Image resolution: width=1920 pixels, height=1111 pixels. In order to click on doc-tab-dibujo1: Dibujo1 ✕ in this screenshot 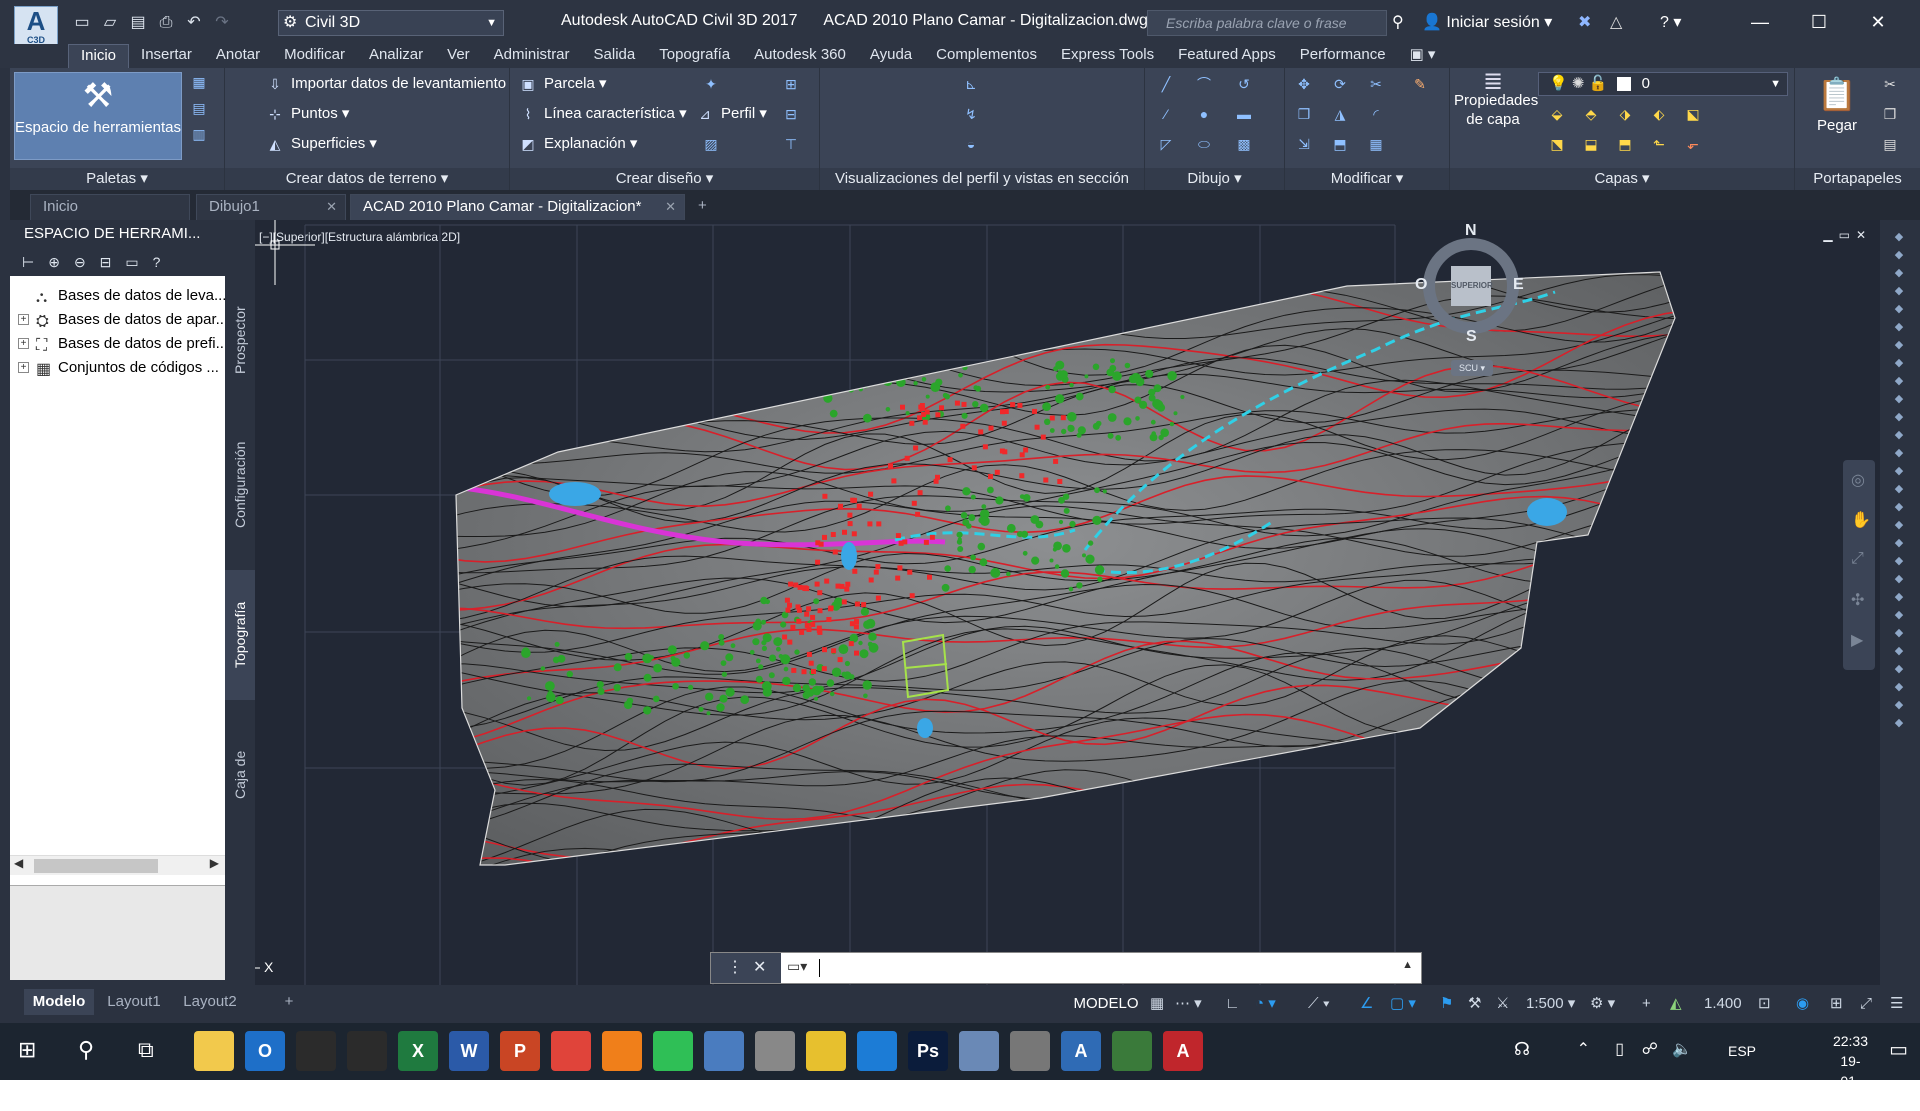, I will do `click(271, 207)`.